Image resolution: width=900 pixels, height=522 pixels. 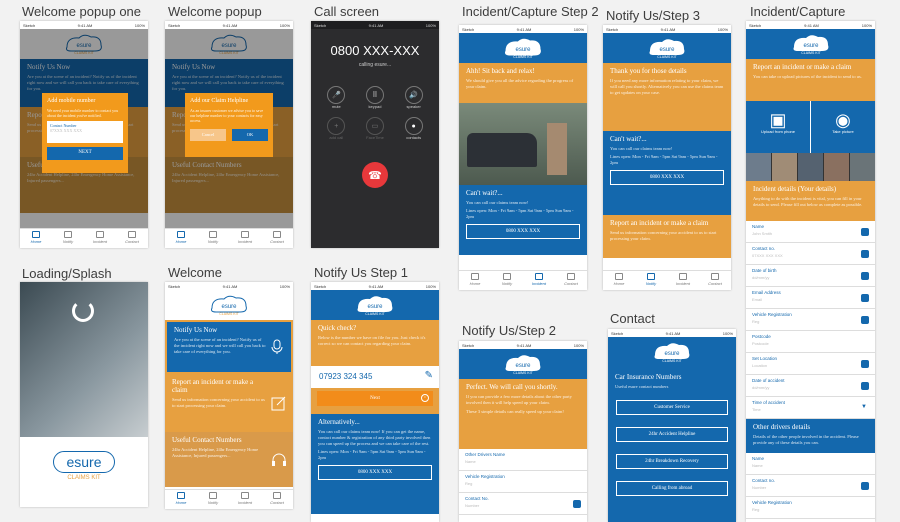 What do you see at coordinates (375, 128) in the screenshot?
I see `facetime-button: ▭ FaceTime` at bounding box center [375, 128].